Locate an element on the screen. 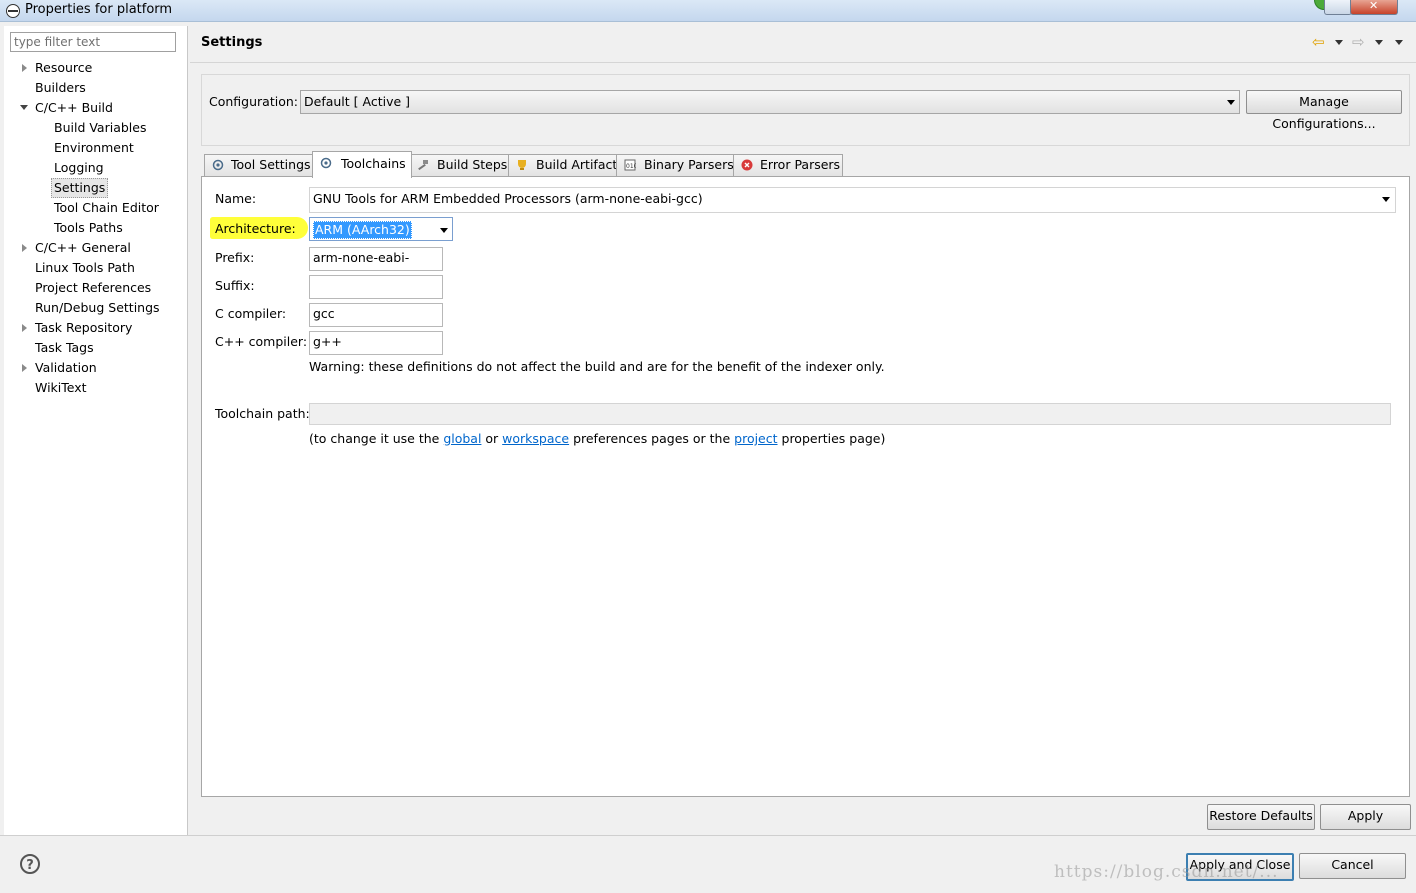 This screenshot has height=893, width=1416. tab-toolchains: Toolchains is located at coordinates (362, 164).